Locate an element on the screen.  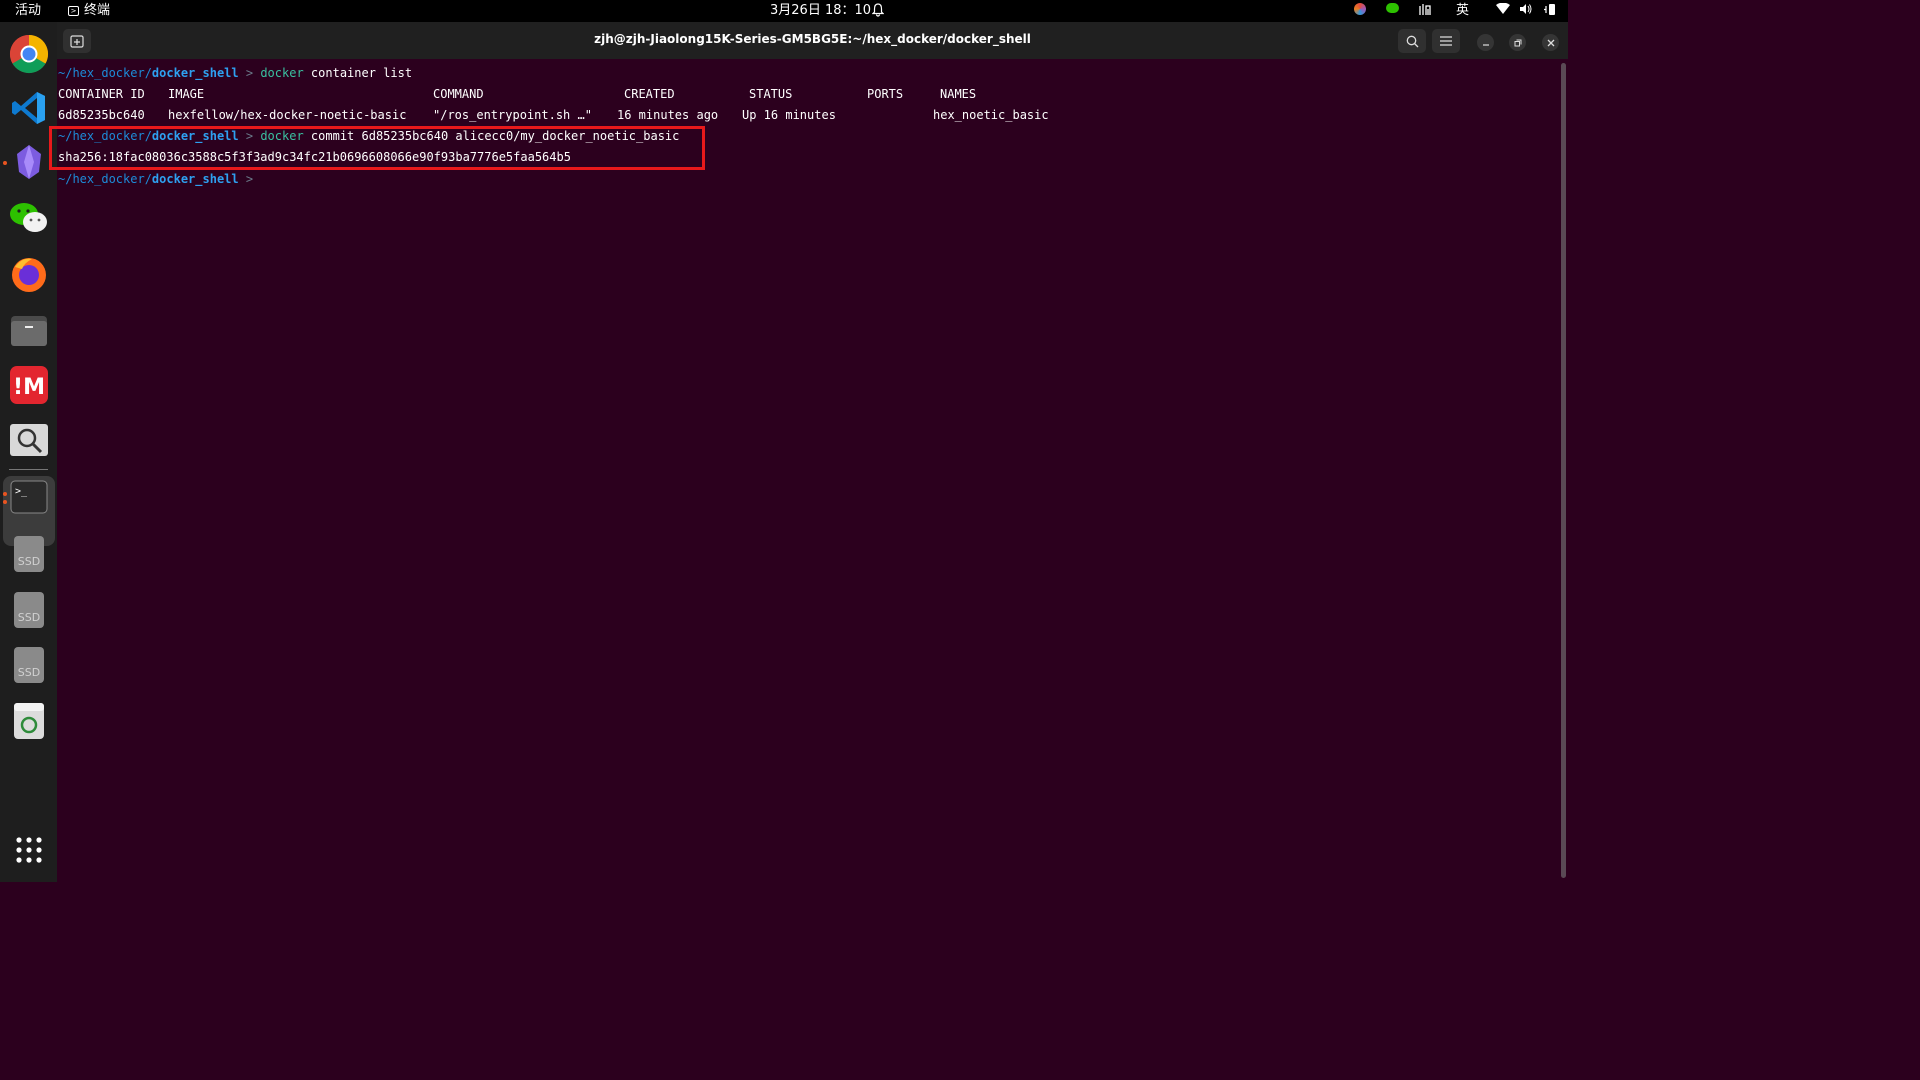
notification-bell-icon is located at coordinates (878, 12).